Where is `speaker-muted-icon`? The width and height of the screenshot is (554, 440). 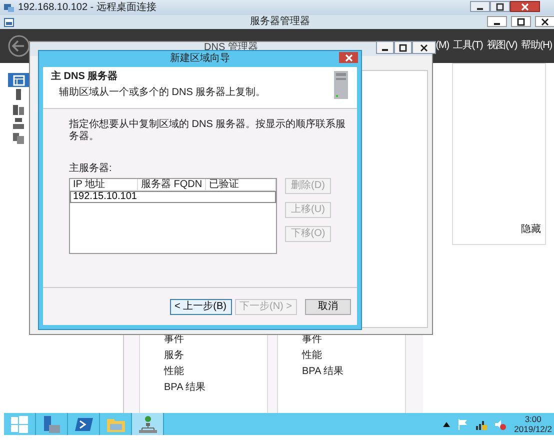
speaker-muted-icon is located at coordinates (500, 424).